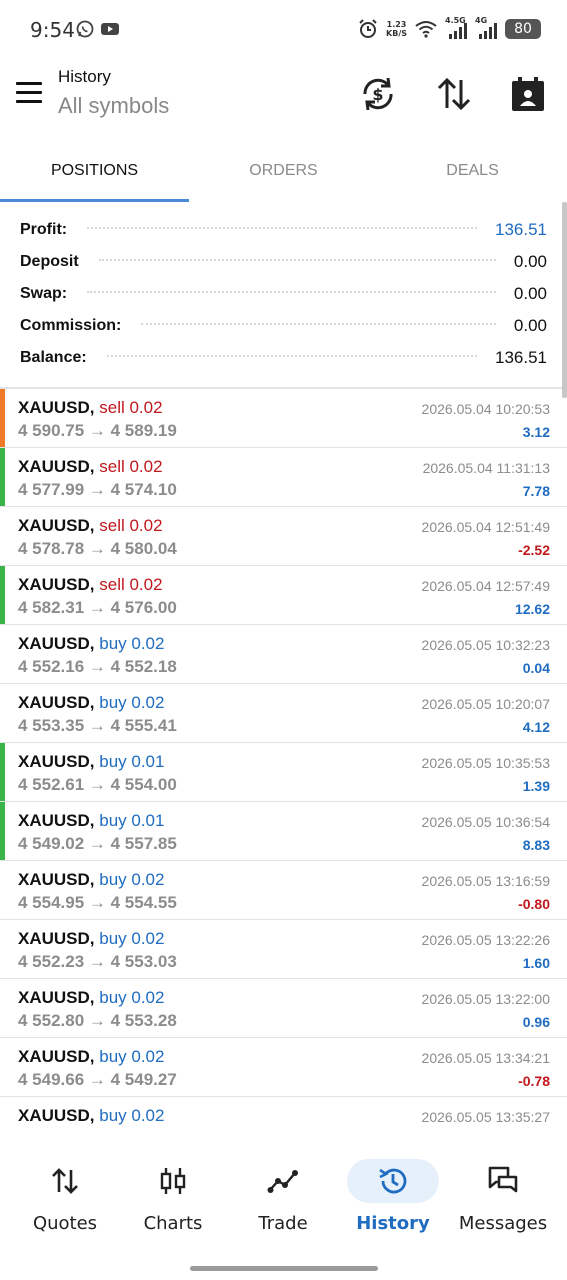 This screenshot has height=1280, width=567. I want to click on summary-label: Profit:, so click(44, 229).